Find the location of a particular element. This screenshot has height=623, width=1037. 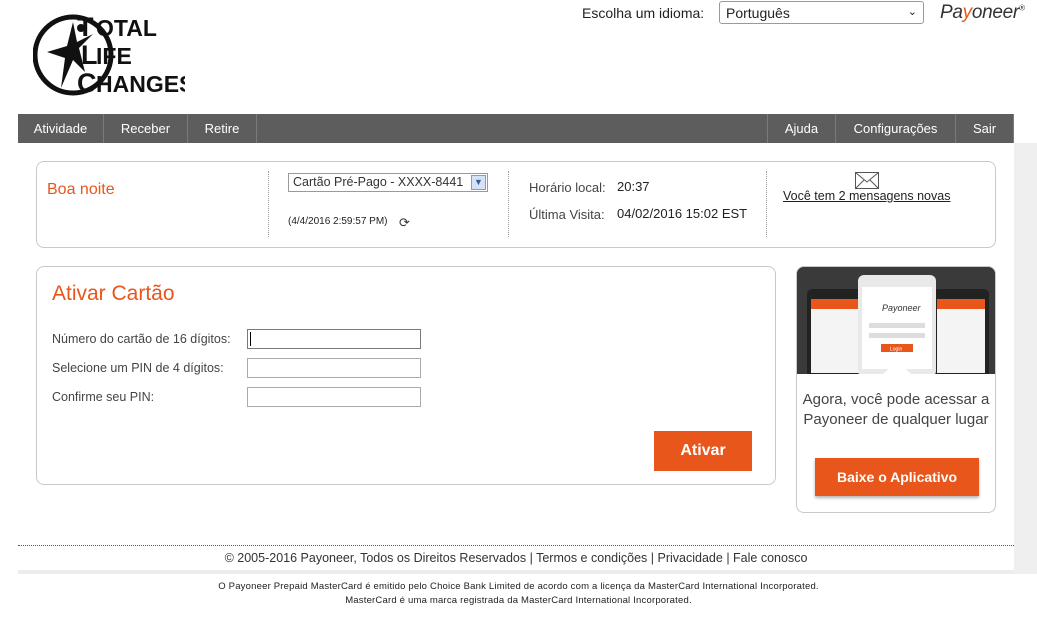

privacy-link: Privacidade is located at coordinates (690, 558).